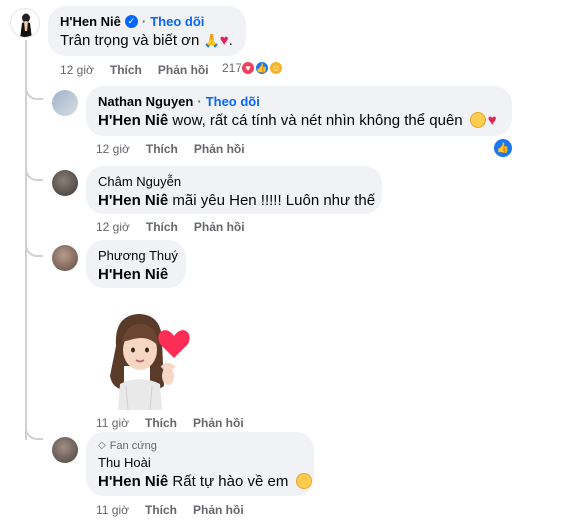  Describe the element at coordinates (139, 181) in the screenshot. I see `comment-author: Châm Nguyễn` at that location.